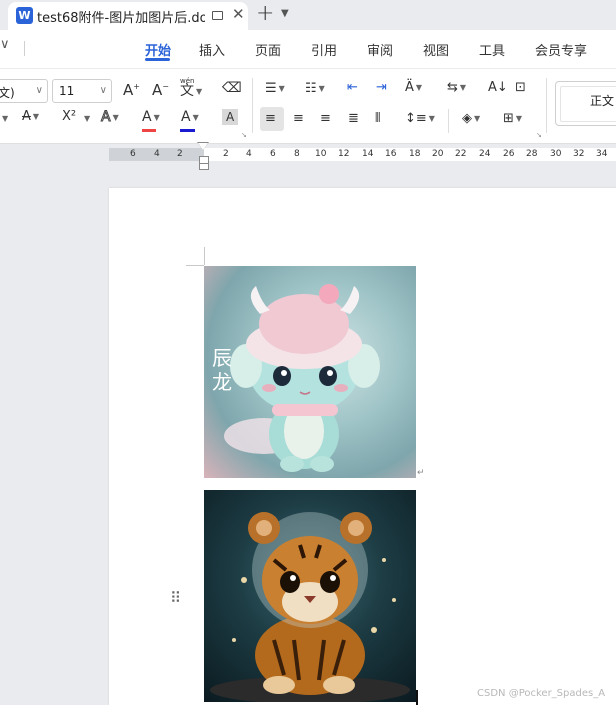  Describe the element at coordinates (232, 88) in the screenshot. I see `clear-format-eraser-icon: ⌫` at that location.